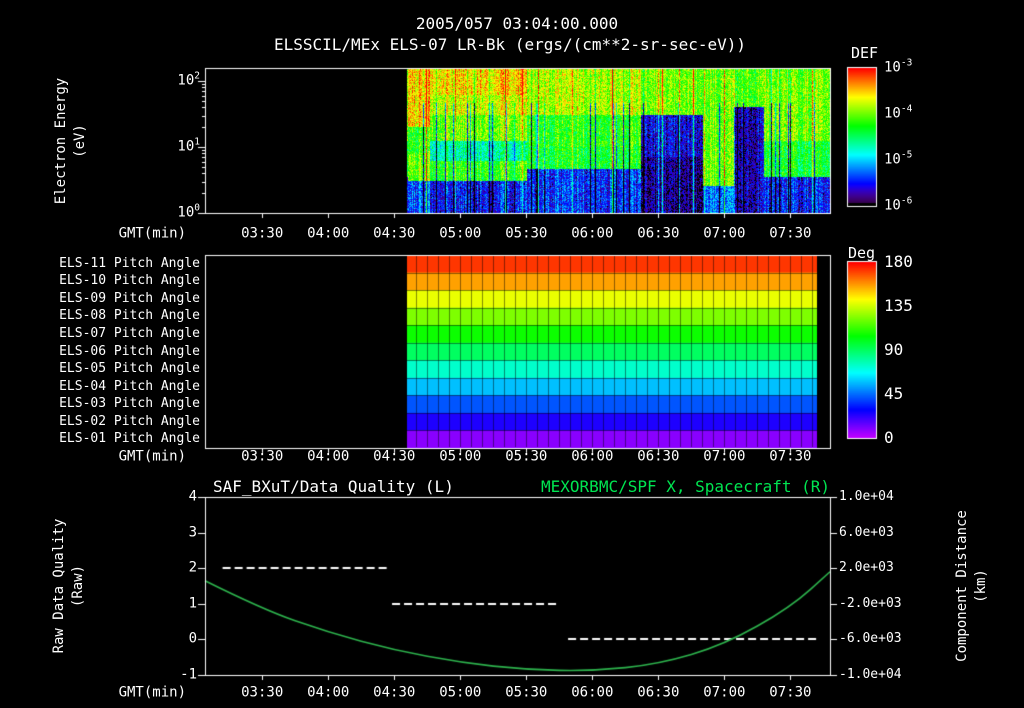  What do you see at coordinates (870, 674) in the screenshot?
I see `distance-tick--1.0e+04: -1.0e+04` at bounding box center [870, 674].